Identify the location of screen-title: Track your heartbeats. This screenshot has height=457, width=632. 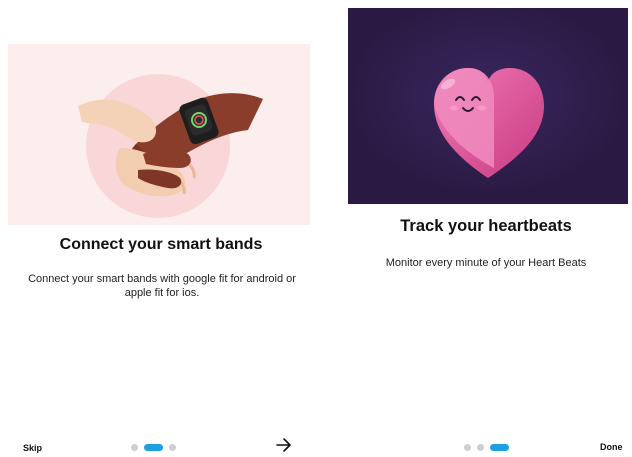
(486, 226).